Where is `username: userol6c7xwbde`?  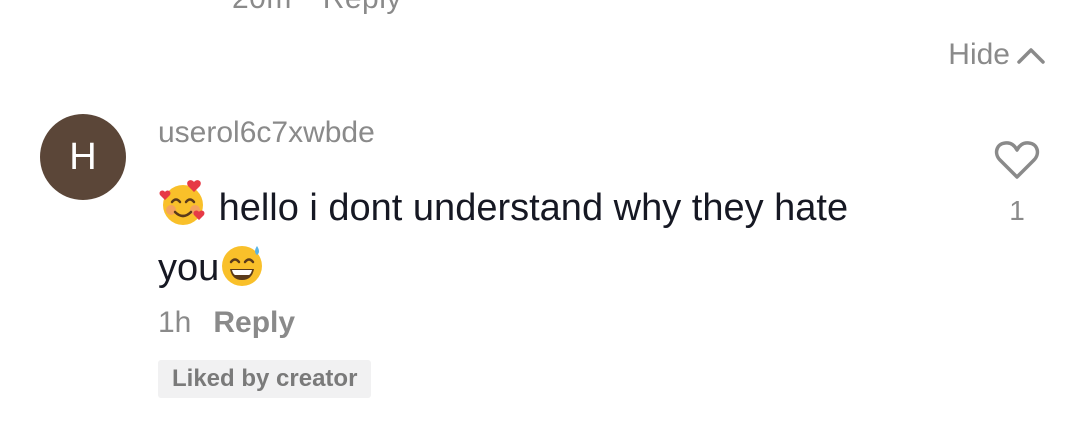 username: userol6c7xwbde is located at coordinates (266, 133).